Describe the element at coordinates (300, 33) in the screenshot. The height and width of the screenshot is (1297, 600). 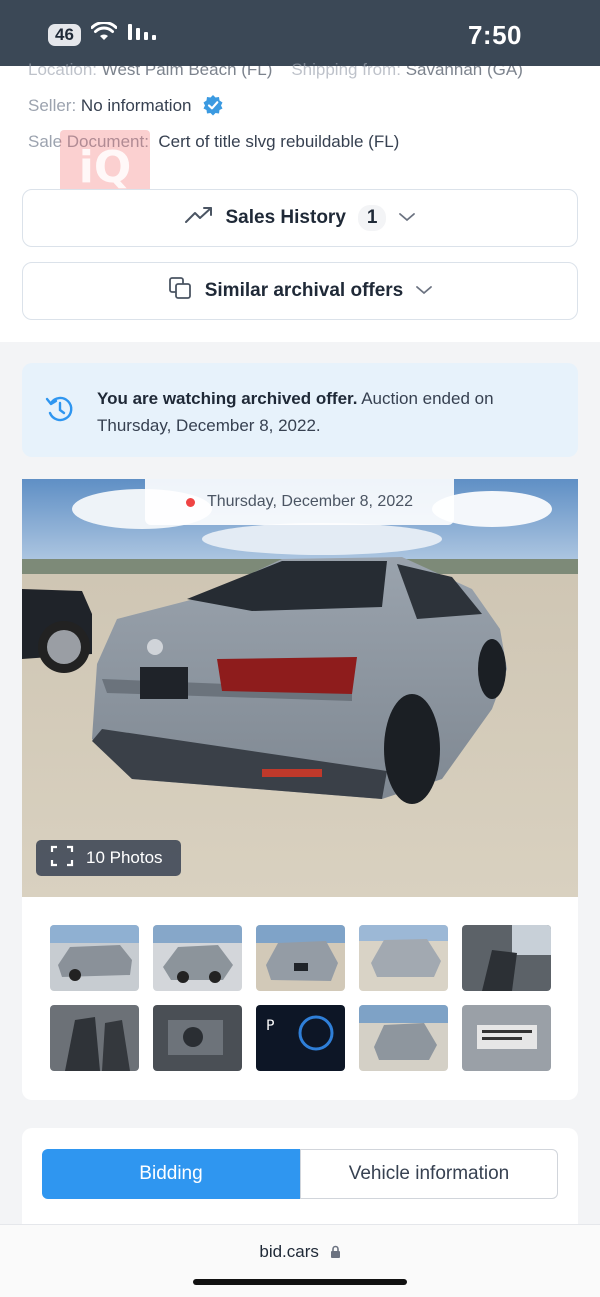
I see `status-bar: 46 7:50` at that location.